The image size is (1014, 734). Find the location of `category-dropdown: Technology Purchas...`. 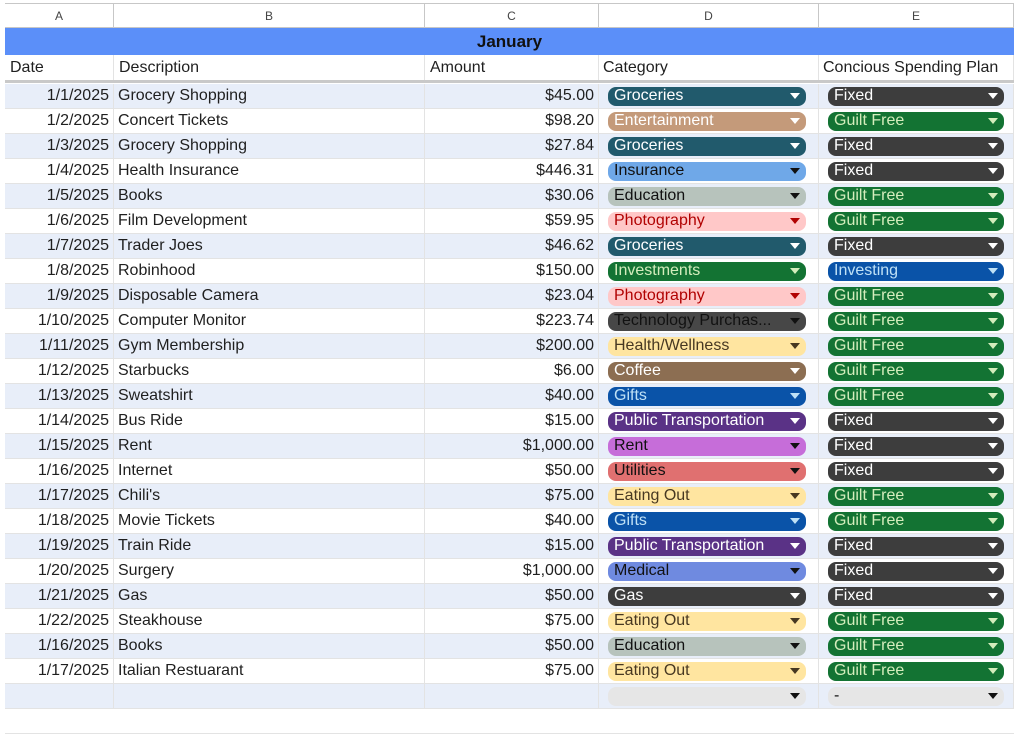

category-dropdown: Technology Purchas... is located at coordinates (707, 321).